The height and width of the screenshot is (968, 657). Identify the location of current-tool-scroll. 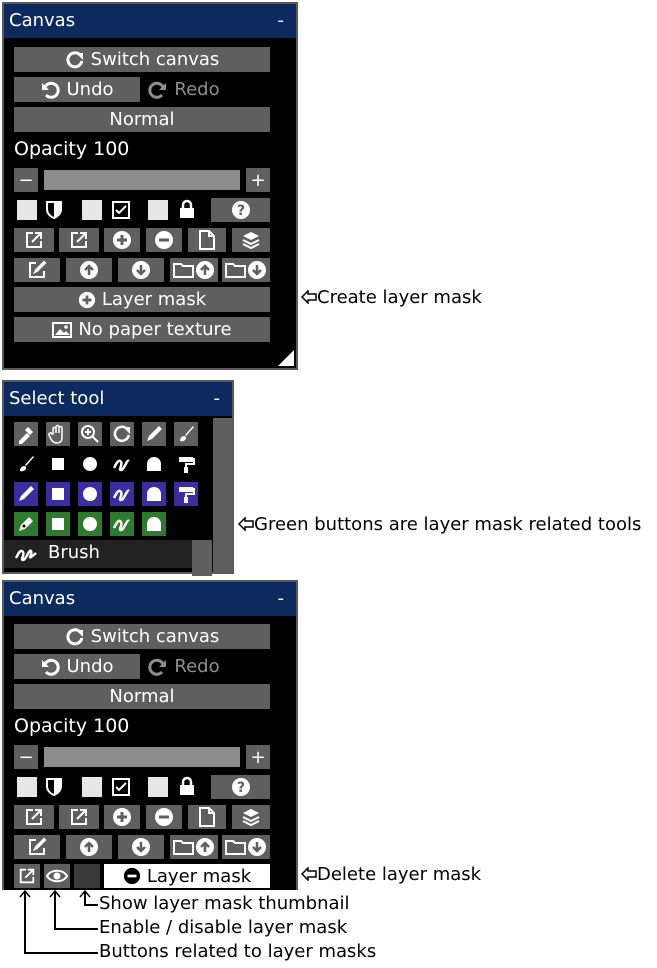
(202, 558).